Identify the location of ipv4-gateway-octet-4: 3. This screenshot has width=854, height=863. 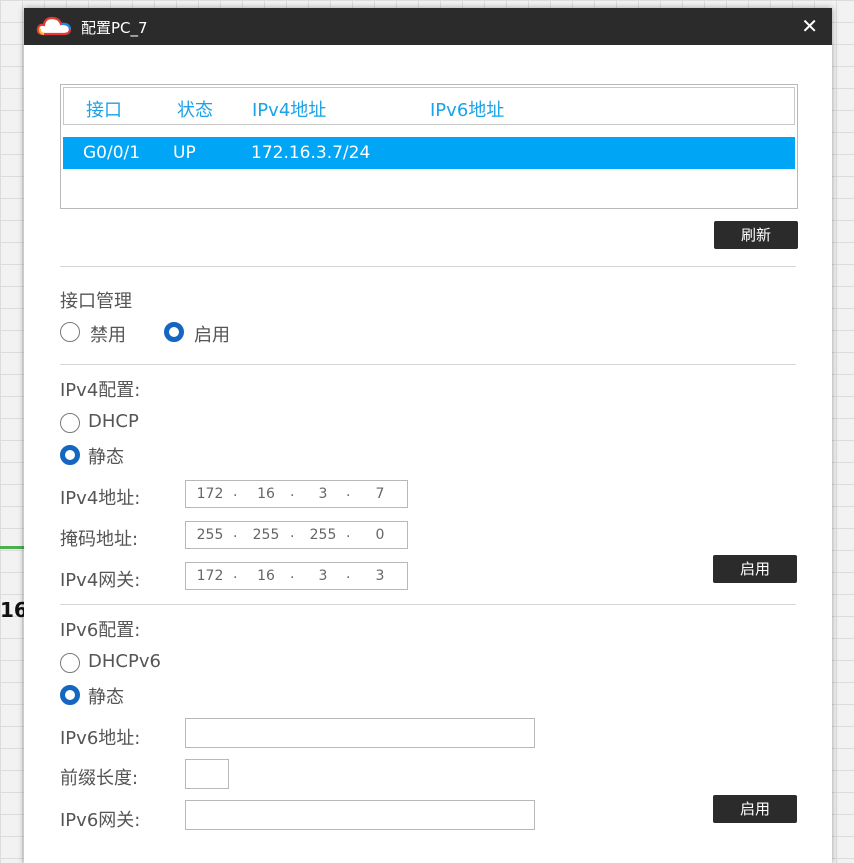
(380, 576).